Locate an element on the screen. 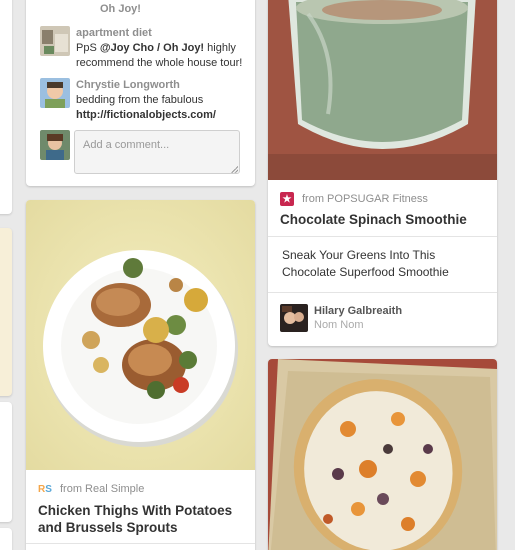 The height and width of the screenshot is (550, 515). comment-text: bedding from the fabulous is located at coordinates (140, 100).